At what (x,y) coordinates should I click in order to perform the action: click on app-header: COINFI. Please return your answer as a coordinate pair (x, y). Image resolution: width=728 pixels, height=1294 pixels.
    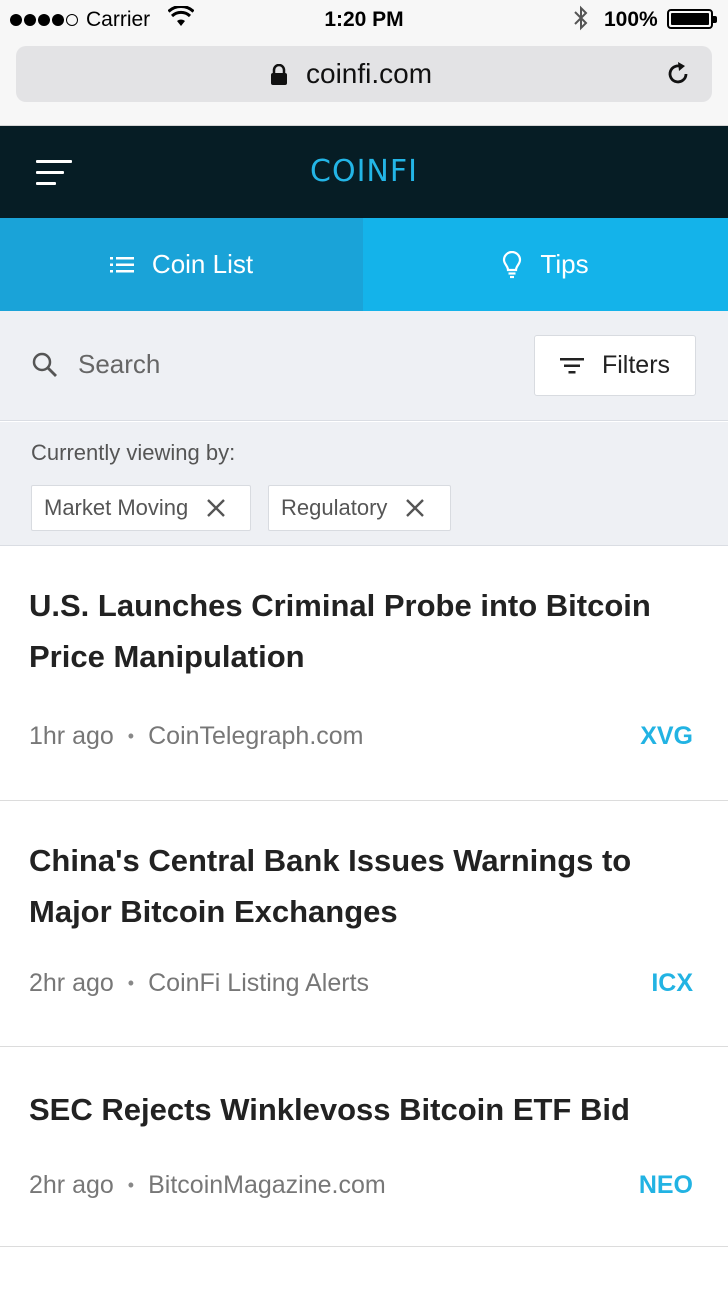
    Looking at the image, I should click on (364, 172).